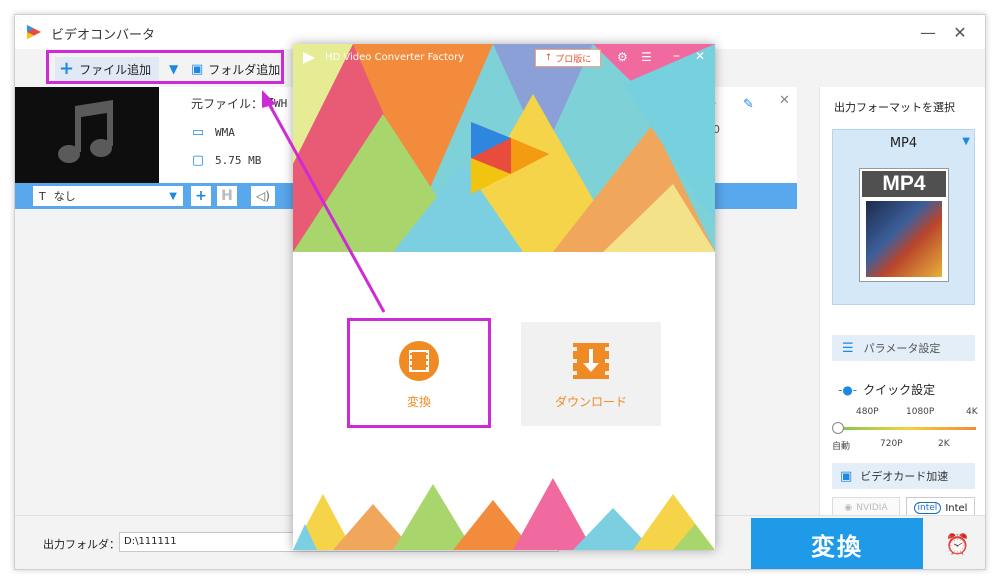 The width and height of the screenshot is (1000, 578). I want to click on app-title: ビデオコンバータ, so click(103, 35).